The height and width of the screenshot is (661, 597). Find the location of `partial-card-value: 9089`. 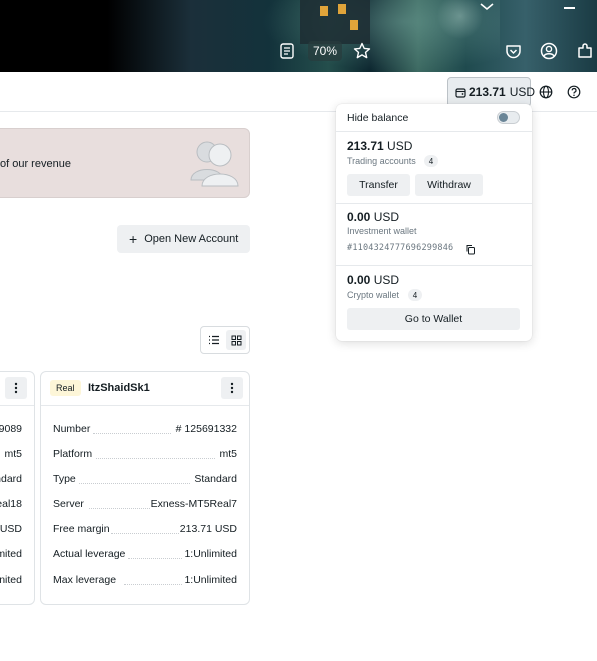

partial-card-value: 9089 is located at coordinates (11, 429).